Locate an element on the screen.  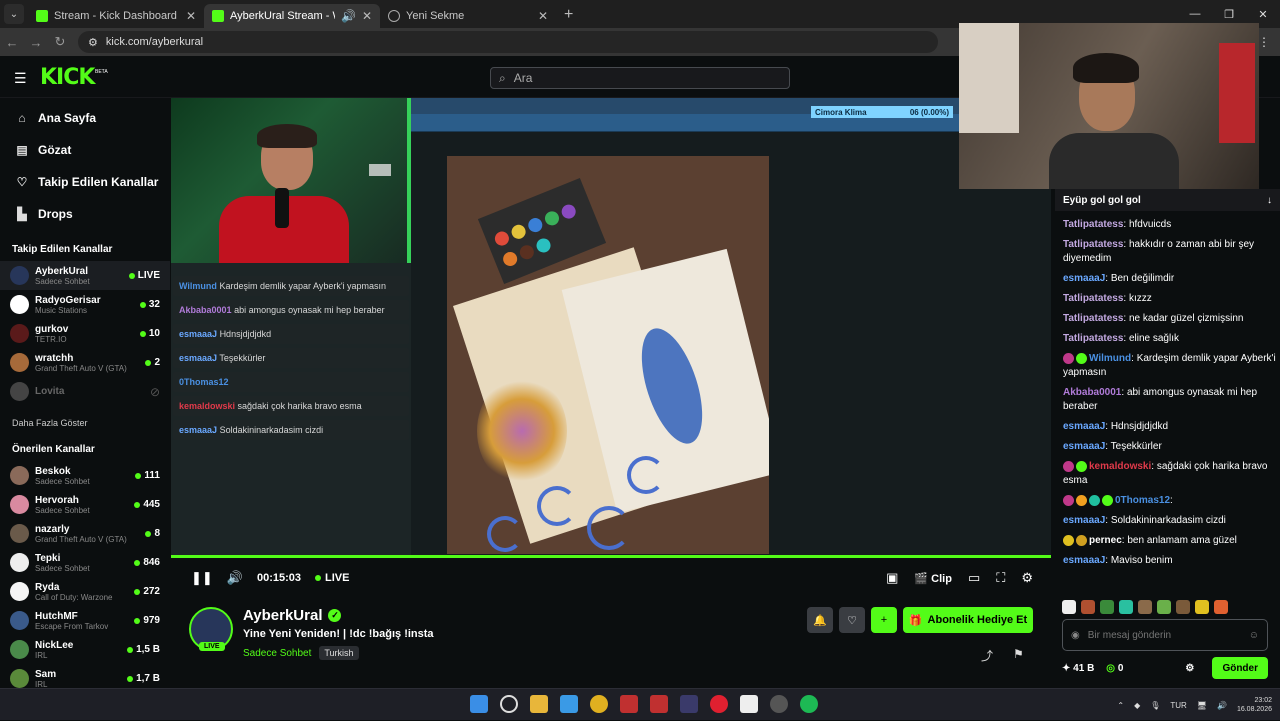
chat-username: kemaldowski is located at coordinates (1120, 466).